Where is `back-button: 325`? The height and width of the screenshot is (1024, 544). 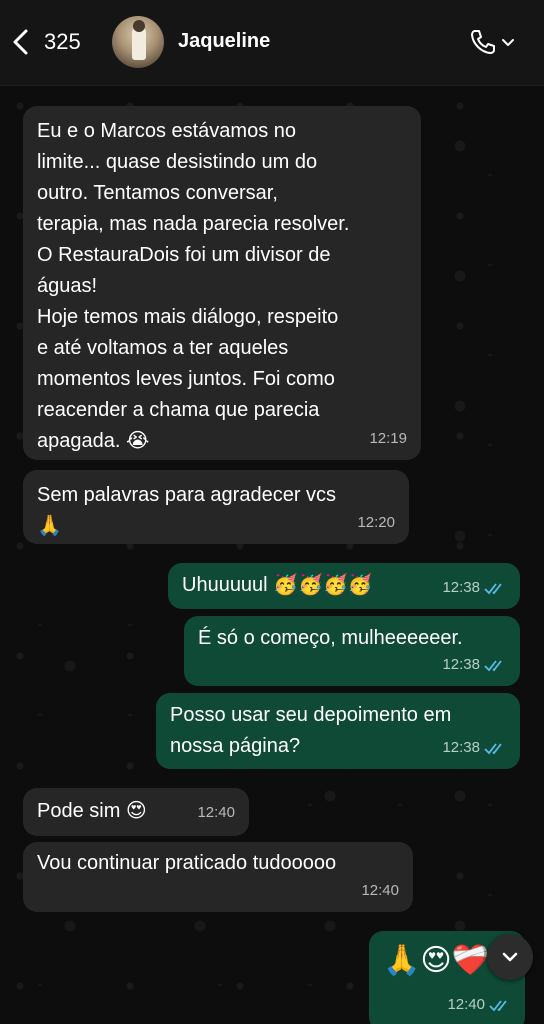
back-button: 325 is located at coordinates (60, 42).